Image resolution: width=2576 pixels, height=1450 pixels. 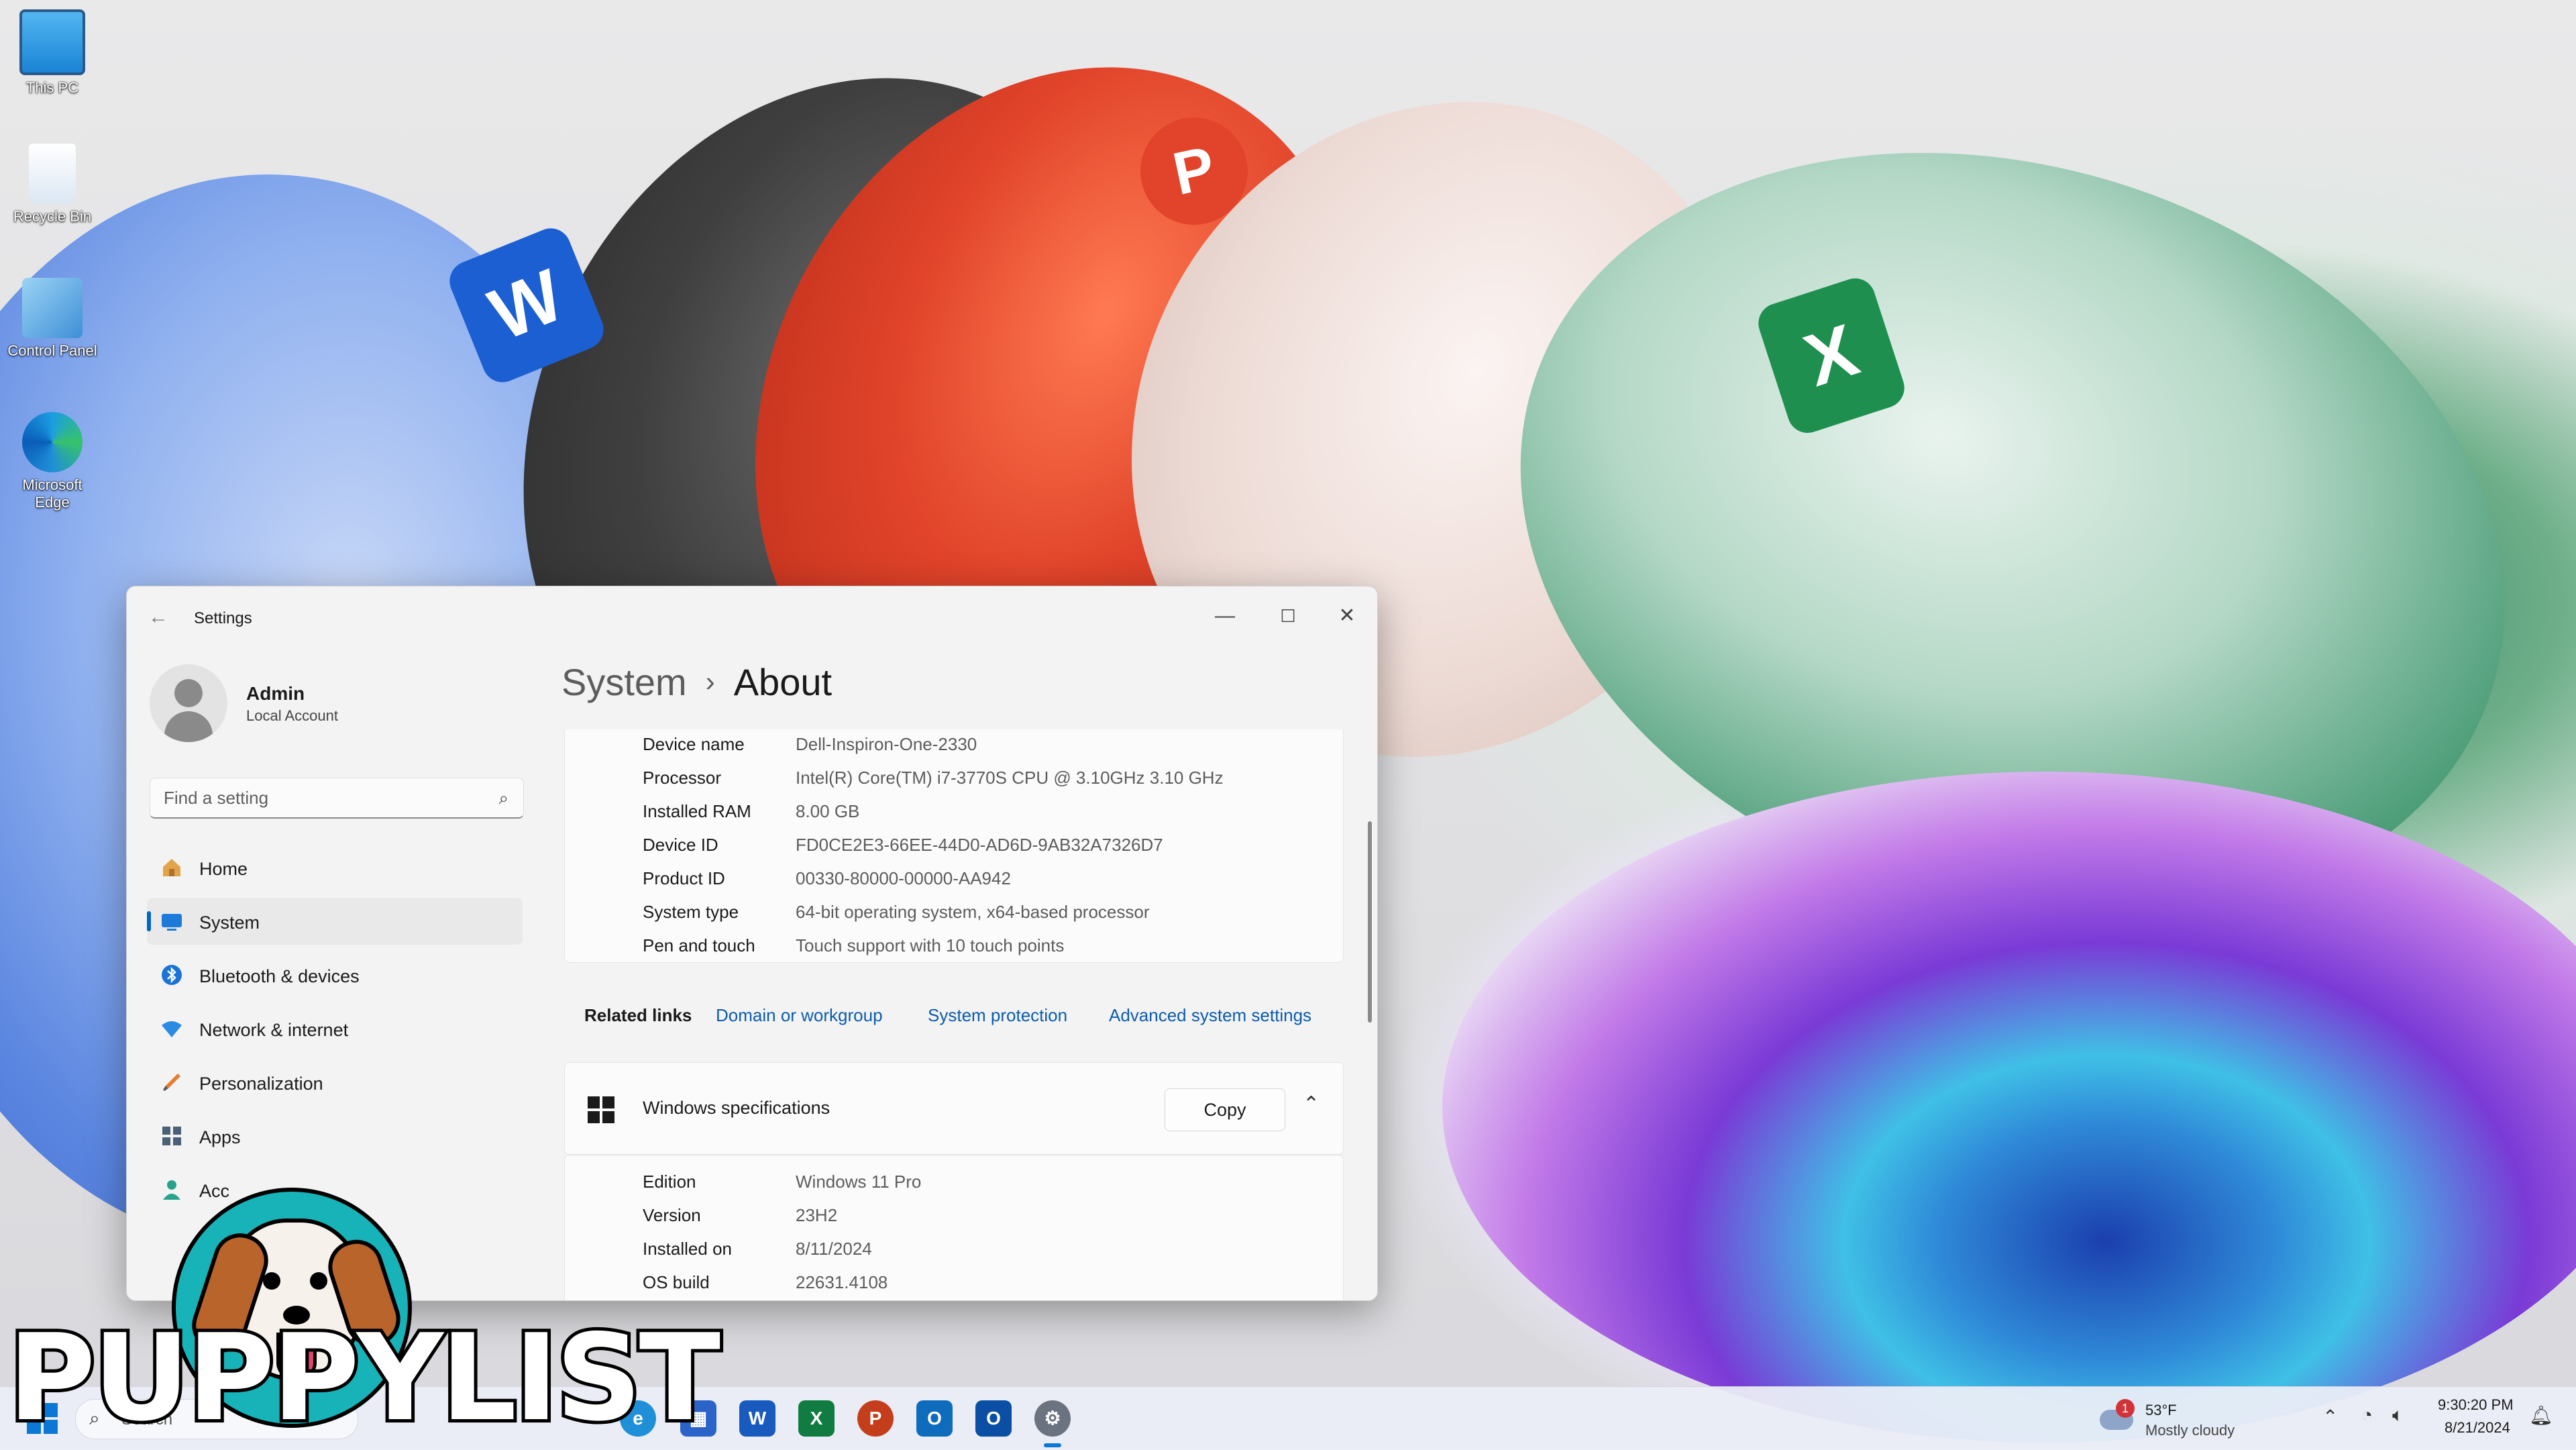 I want to click on link-domain-workgroup: Domain or workgroup, so click(x=799, y=1015).